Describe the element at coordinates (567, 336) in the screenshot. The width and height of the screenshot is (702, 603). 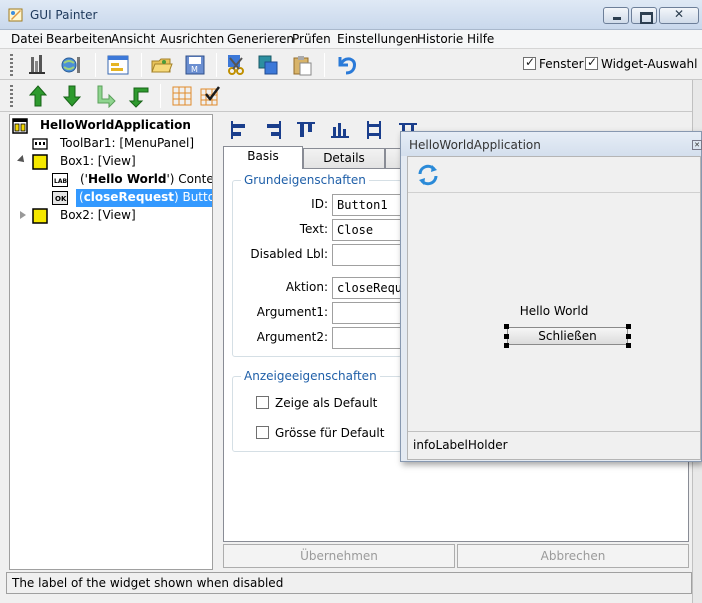
I see `schliessen-button: Schließen` at that location.